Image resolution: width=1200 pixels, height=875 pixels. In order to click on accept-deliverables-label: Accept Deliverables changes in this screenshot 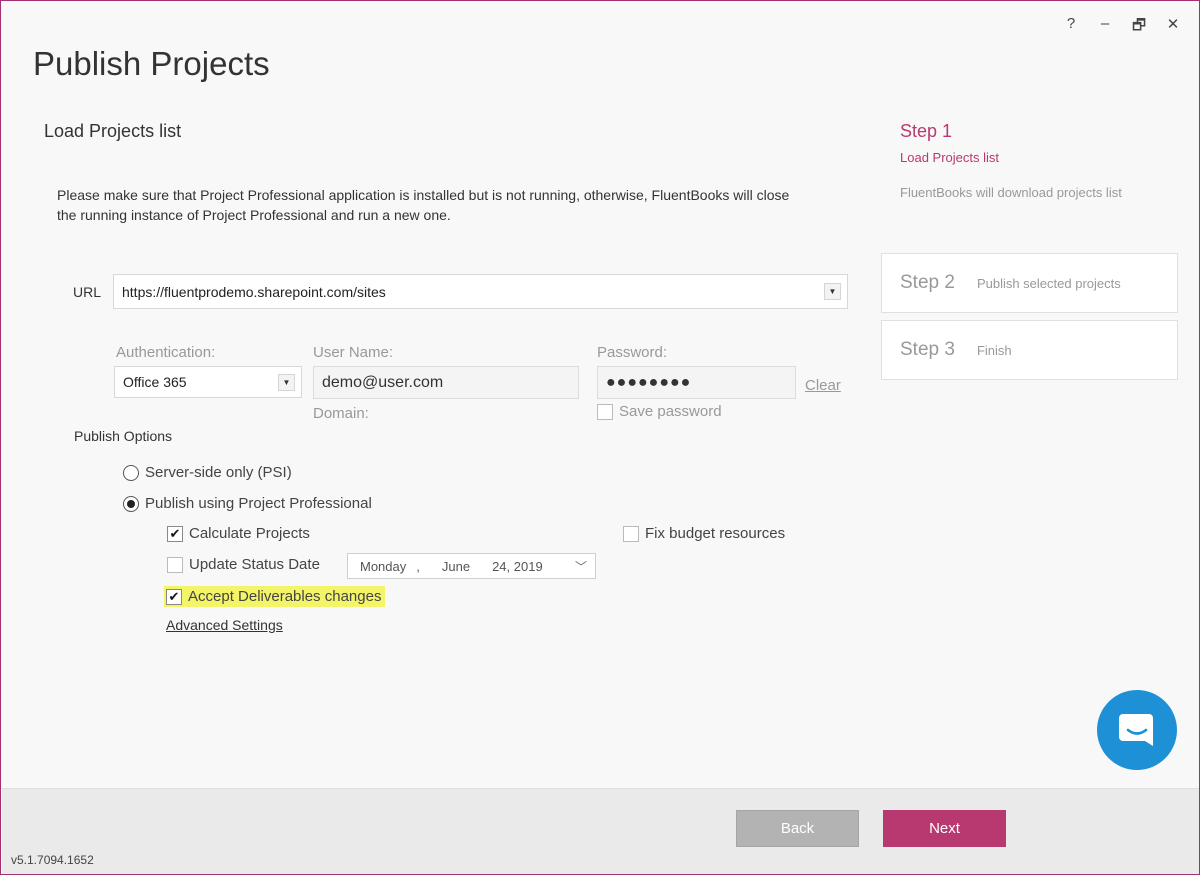, I will do `click(285, 596)`.